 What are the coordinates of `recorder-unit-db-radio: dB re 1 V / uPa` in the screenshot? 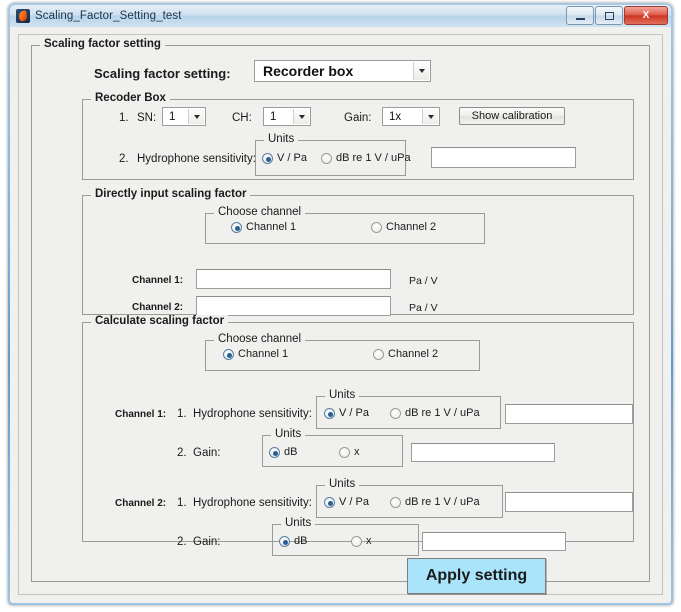 It's located at (366, 158).